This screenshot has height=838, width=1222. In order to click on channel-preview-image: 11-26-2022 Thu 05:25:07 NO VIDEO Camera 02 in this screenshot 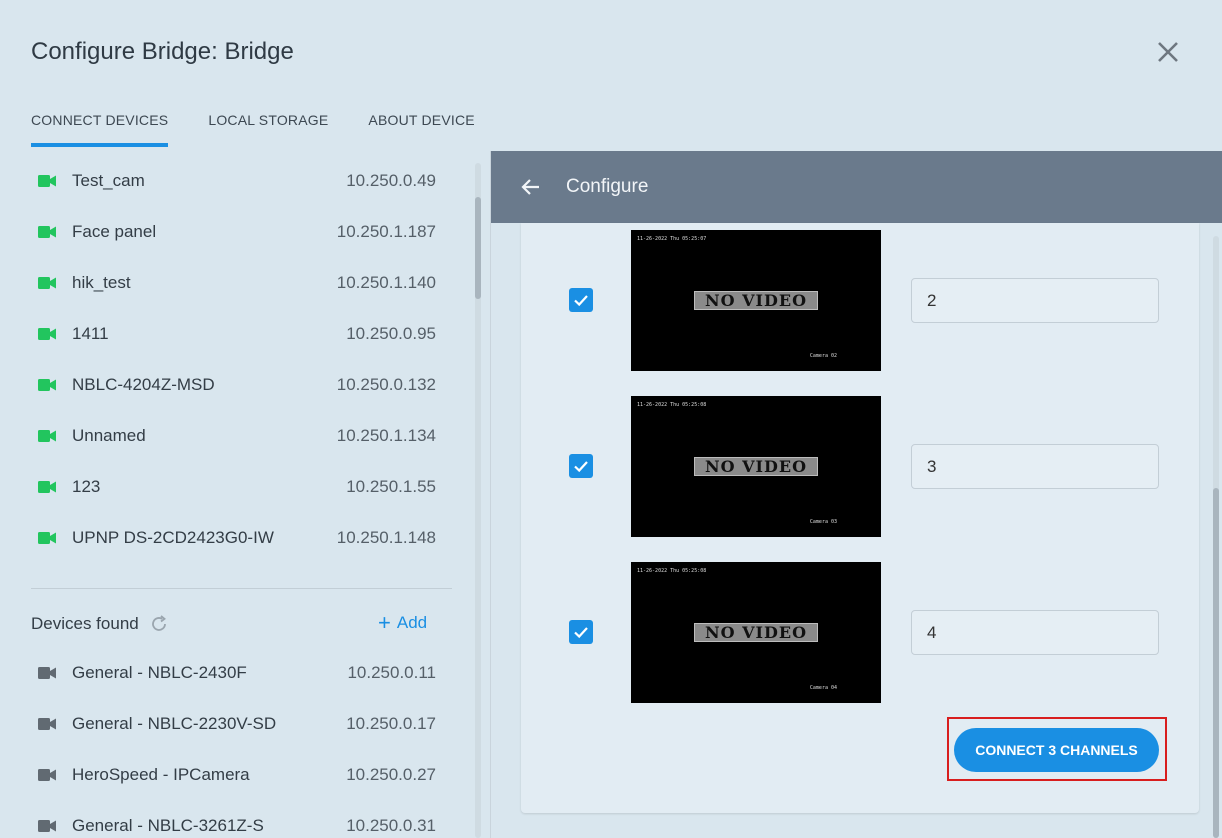, I will do `click(756, 300)`.